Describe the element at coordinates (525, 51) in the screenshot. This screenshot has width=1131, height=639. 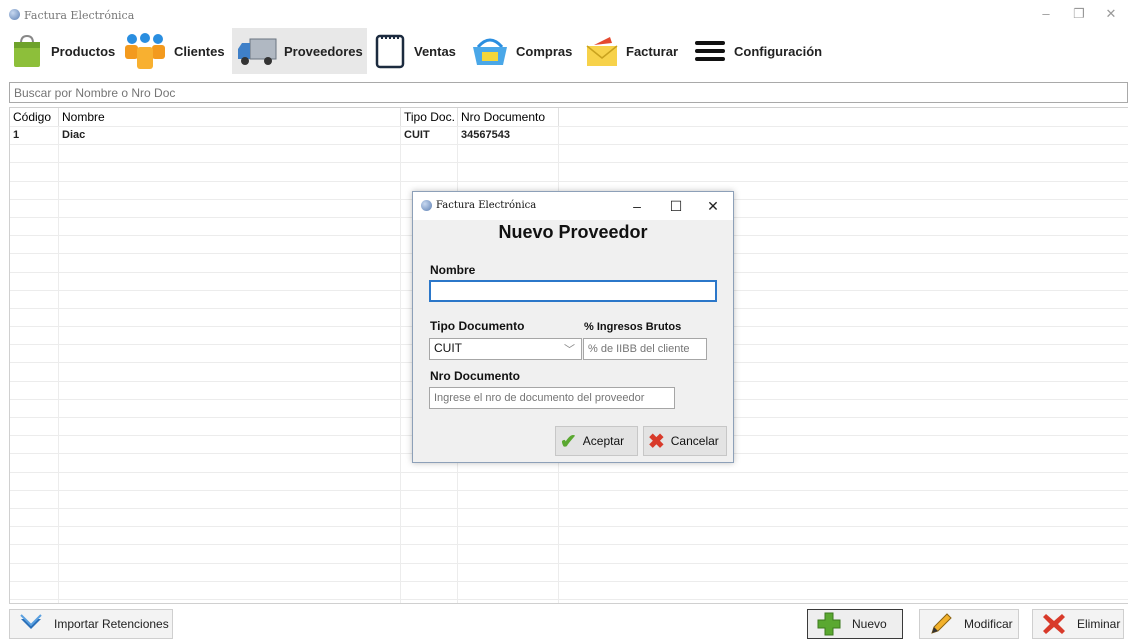
I see `toolbar-compras-button: Compras` at that location.